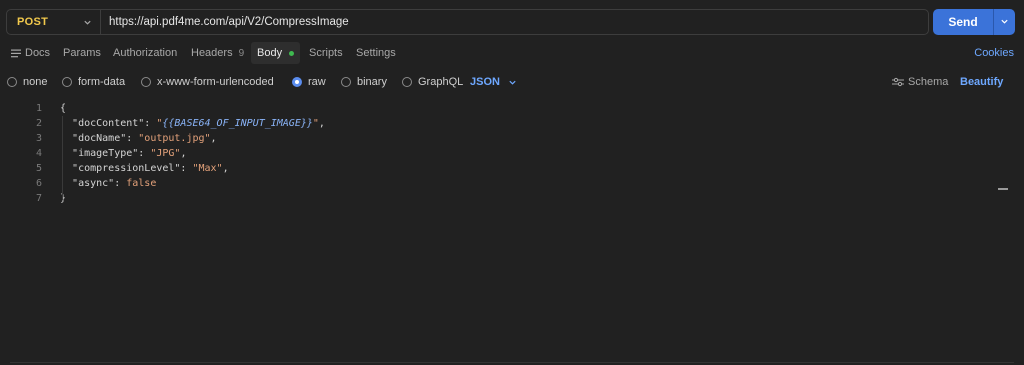  Describe the element at coordinates (99, 138) in the screenshot. I see `json-key: "docName"` at that location.